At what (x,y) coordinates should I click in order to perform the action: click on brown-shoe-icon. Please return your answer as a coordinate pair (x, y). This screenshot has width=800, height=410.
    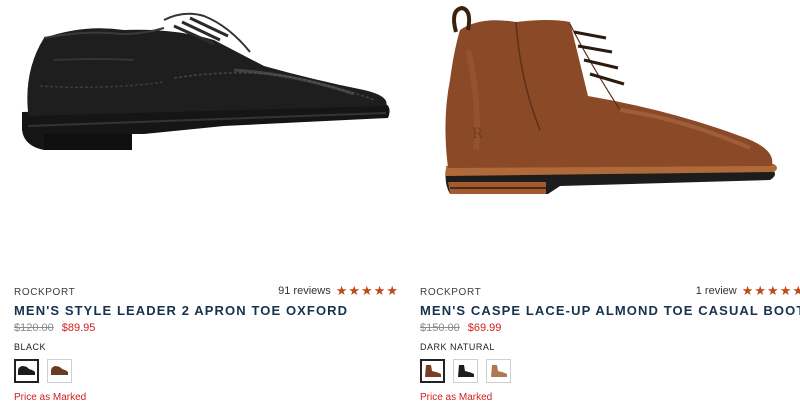
    Looking at the image, I should click on (59, 370).